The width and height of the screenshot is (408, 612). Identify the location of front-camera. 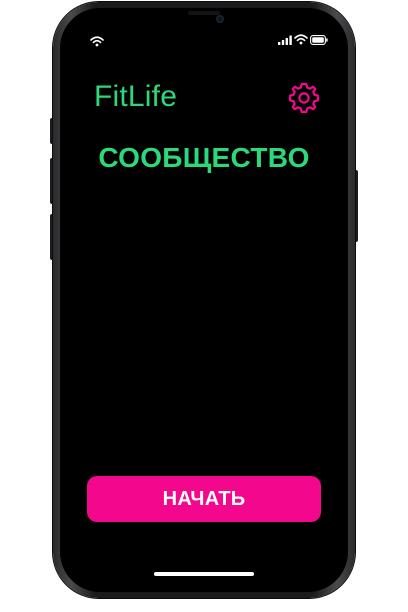
(220, 19).